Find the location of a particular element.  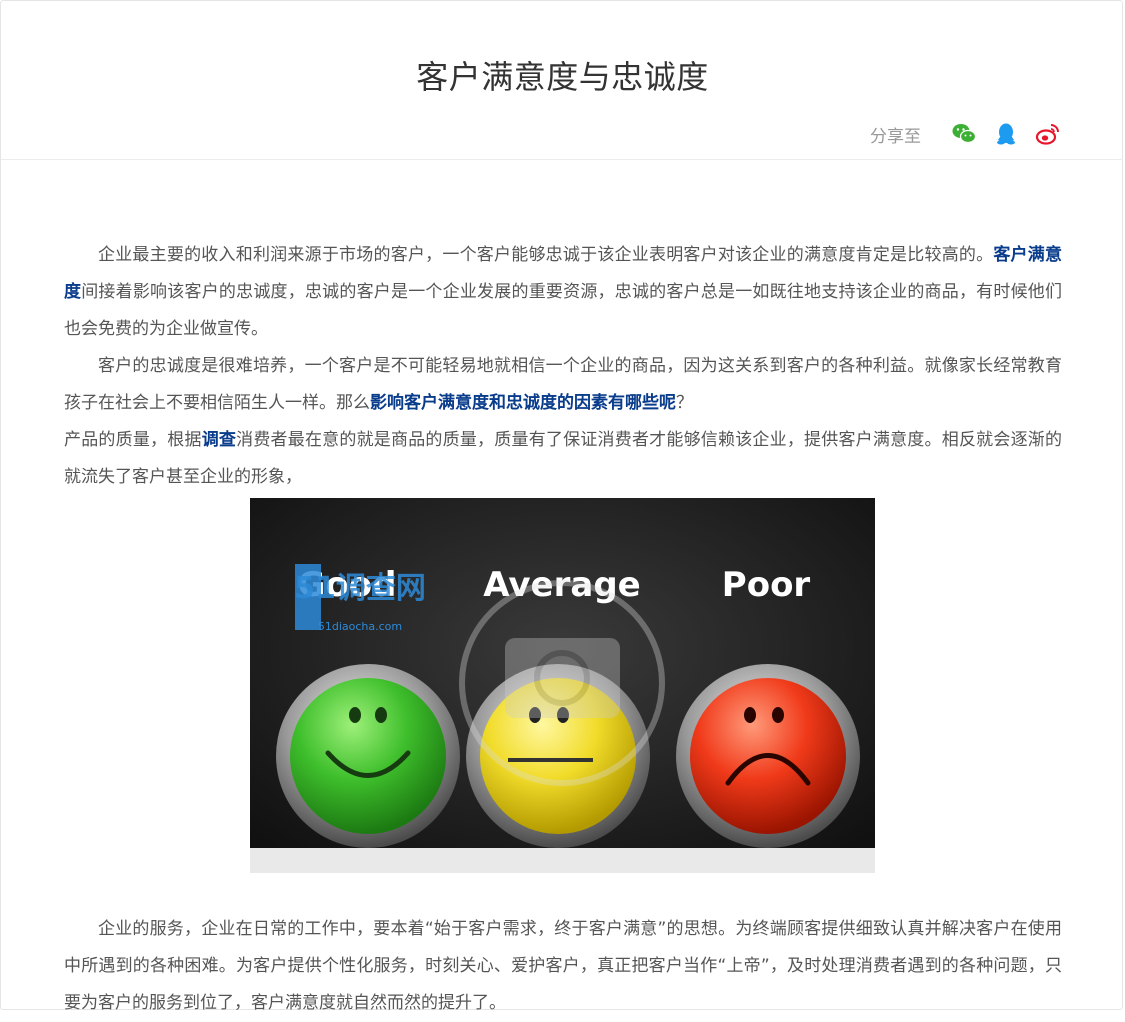

svg-text: 51调查网 is located at coordinates (360, 588).